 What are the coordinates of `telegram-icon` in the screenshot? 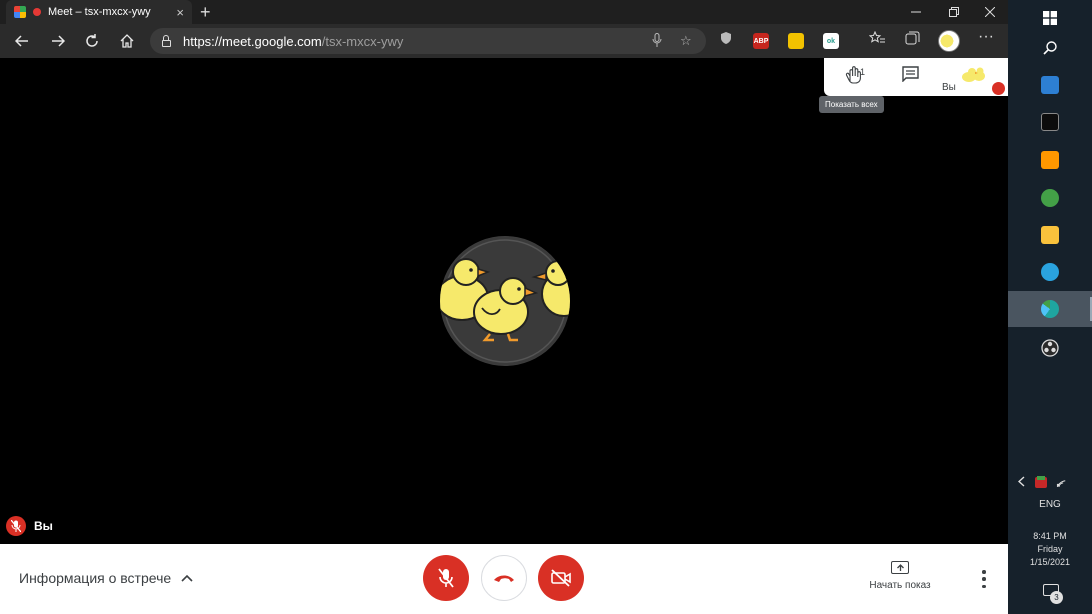 It's located at (1050, 272).